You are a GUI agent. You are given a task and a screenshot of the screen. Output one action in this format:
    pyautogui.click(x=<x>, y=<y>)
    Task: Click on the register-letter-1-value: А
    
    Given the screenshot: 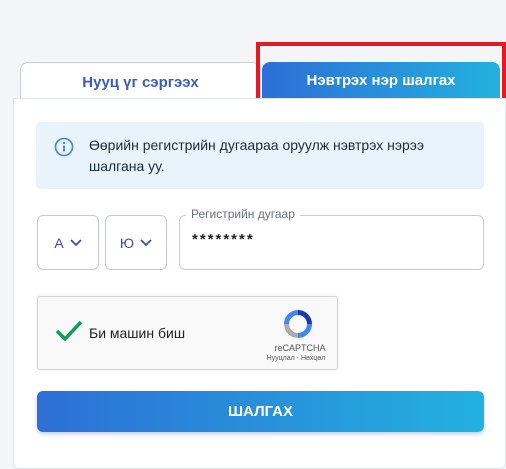 What is the action you would take?
    pyautogui.click(x=59, y=242)
    